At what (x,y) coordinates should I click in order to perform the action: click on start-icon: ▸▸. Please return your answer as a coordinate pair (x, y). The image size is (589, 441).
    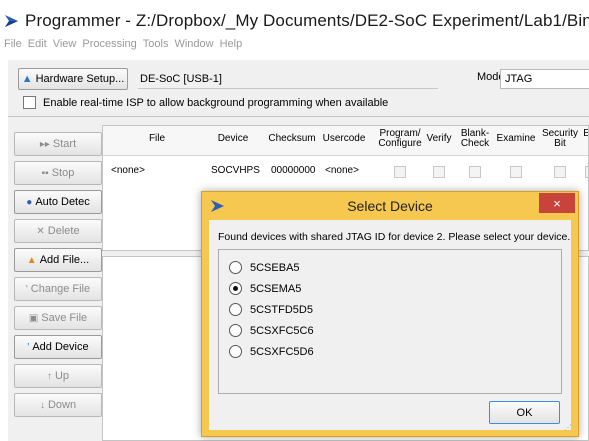
    Looking at the image, I should click on (44, 144).